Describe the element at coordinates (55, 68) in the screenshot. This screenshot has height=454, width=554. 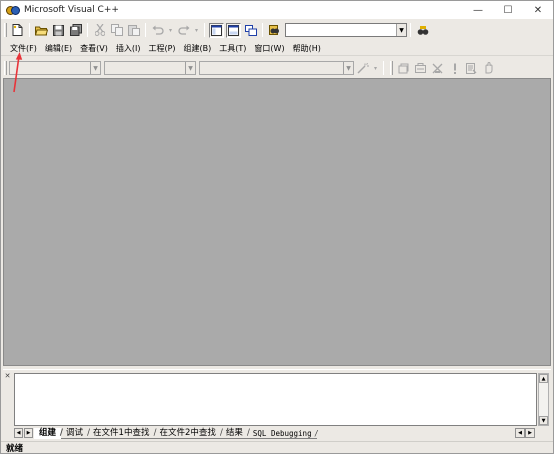
I see `class-combo: ▼` at that location.